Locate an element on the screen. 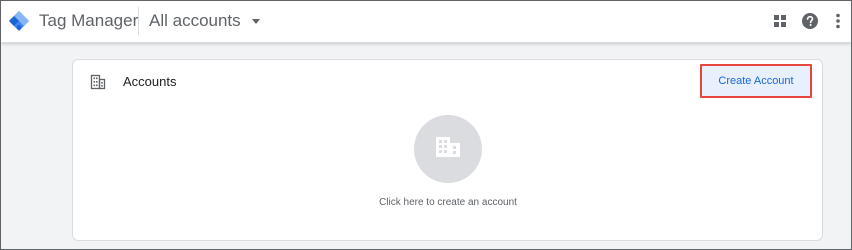 The image size is (852, 250). empty-state-text: Click here to create an account is located at coordinates (448, 202).